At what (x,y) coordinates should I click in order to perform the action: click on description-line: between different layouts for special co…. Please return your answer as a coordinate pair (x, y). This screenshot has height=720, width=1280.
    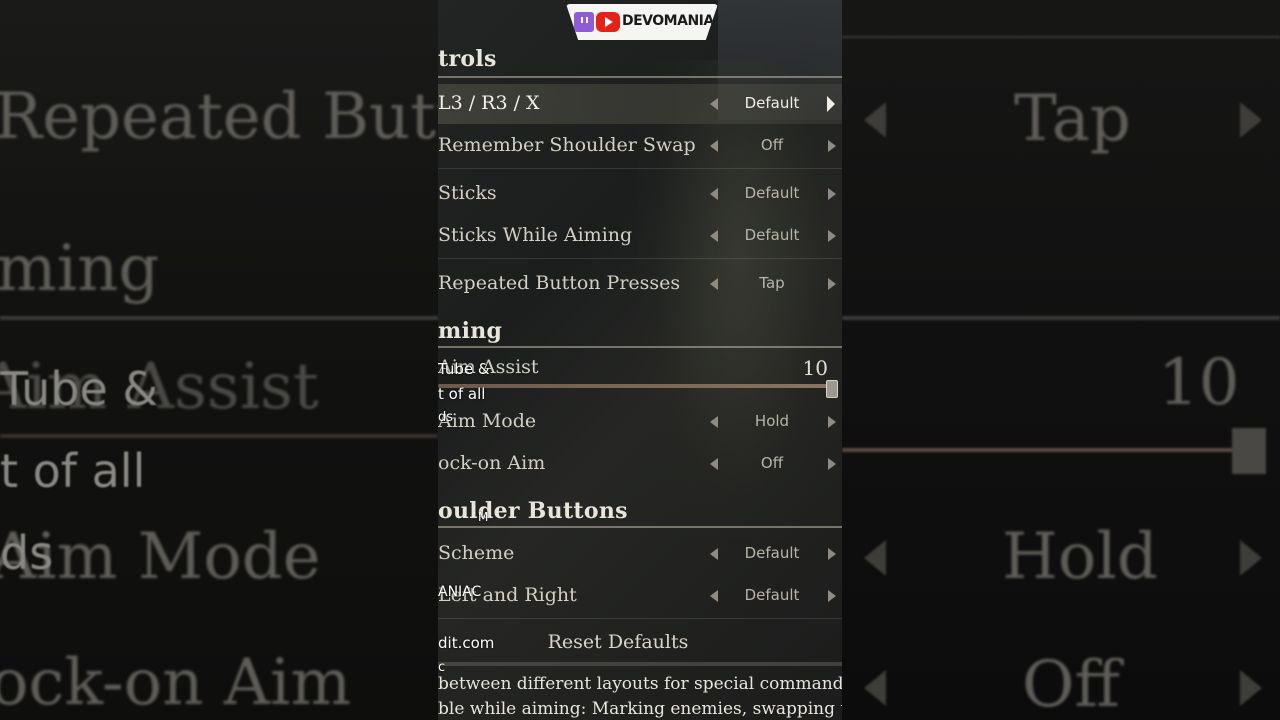
    Looking at the image, I should click on (640, 684).